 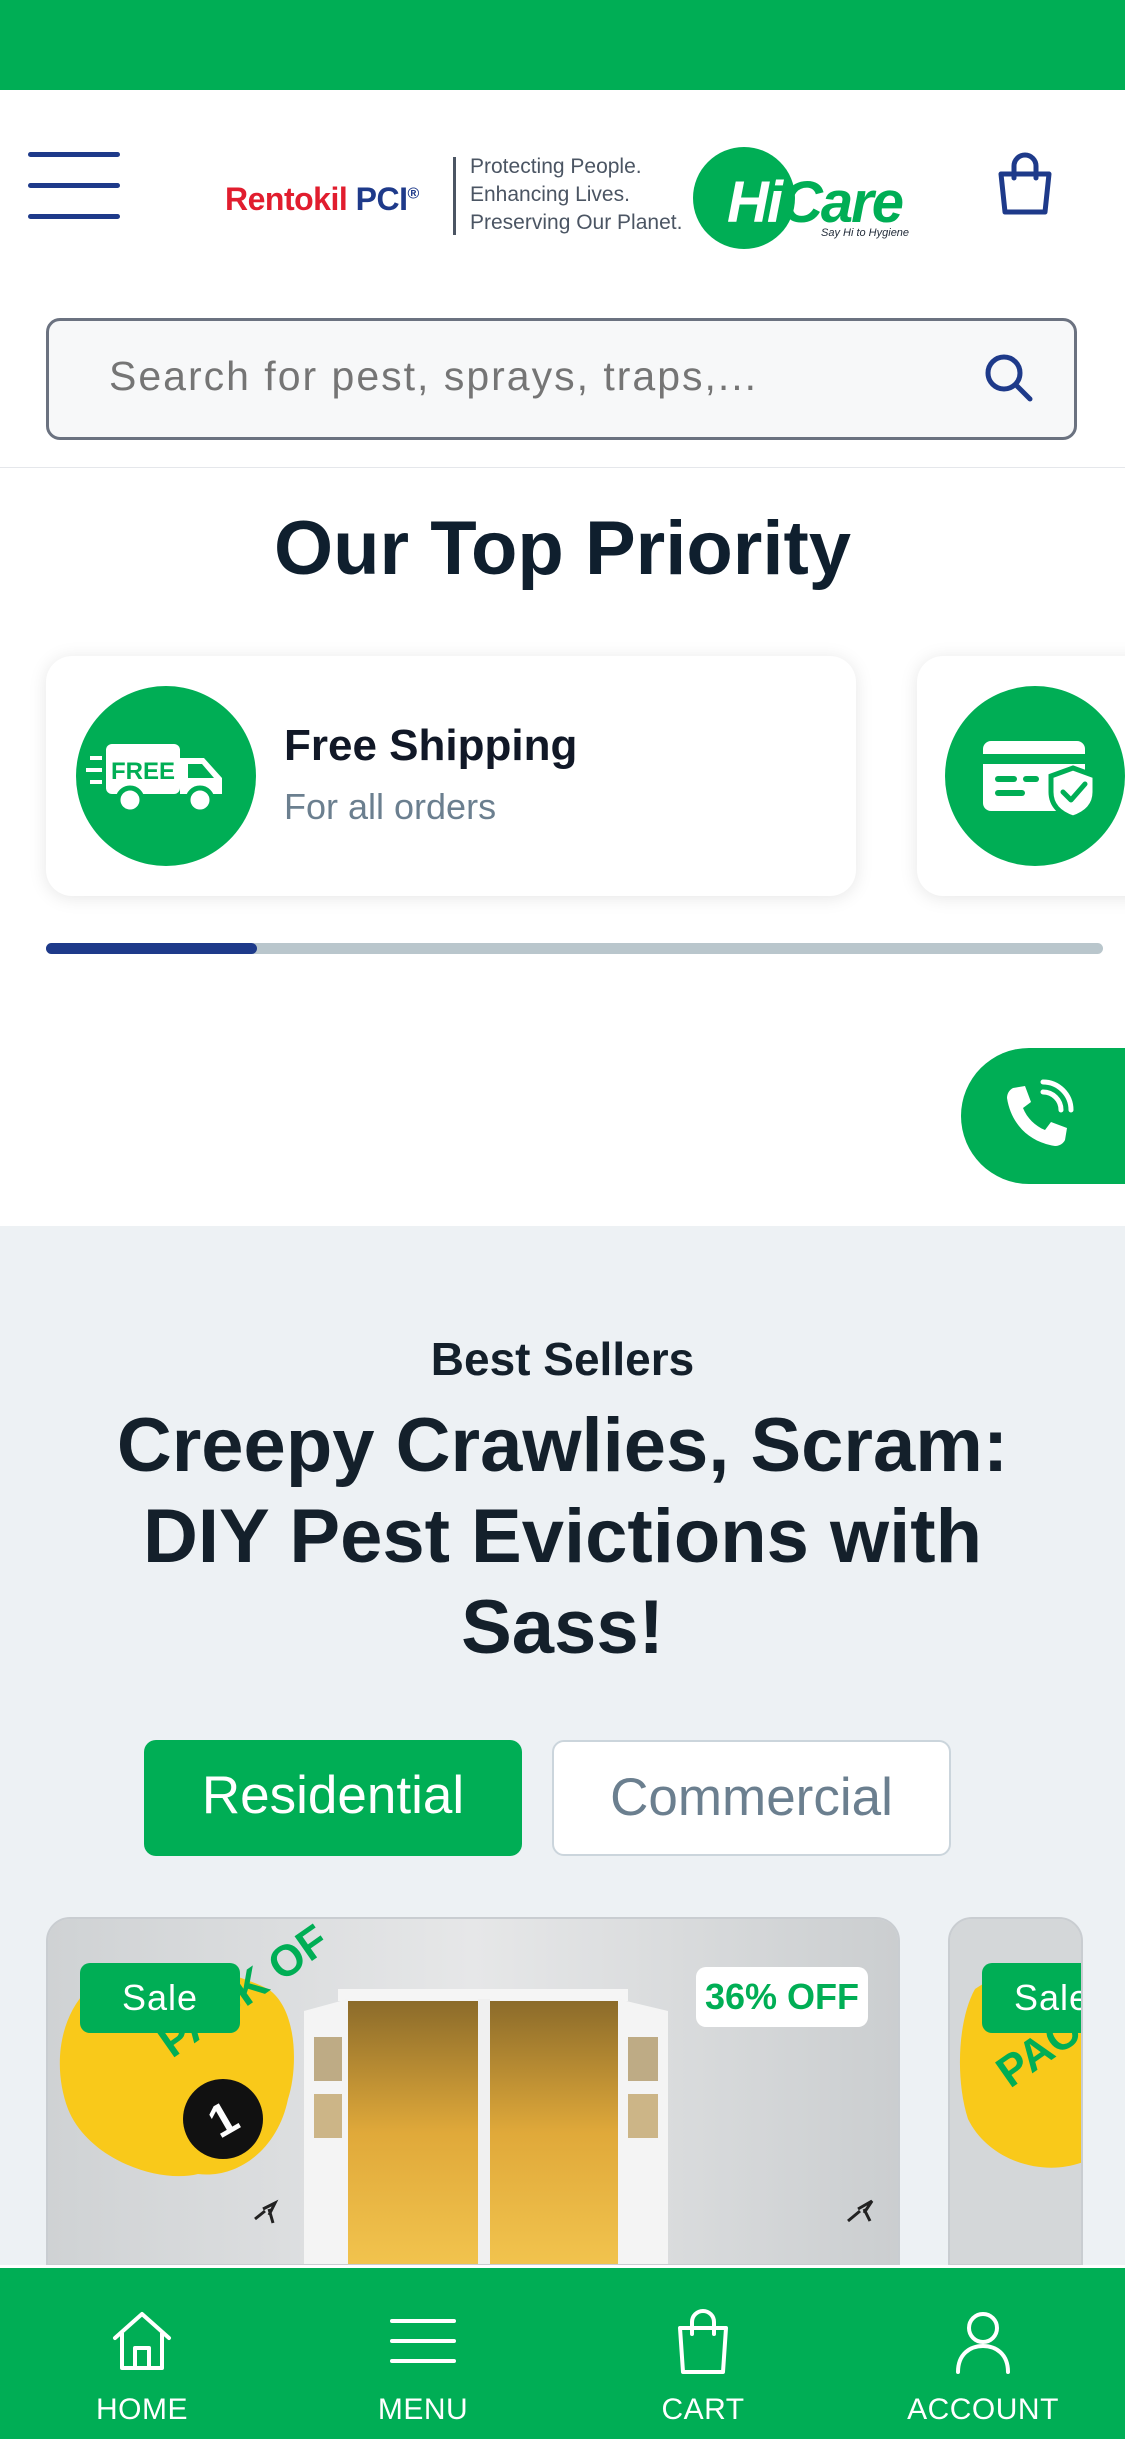 What do you see at coordinates (509, 376) in the screenshot?
I see `search-input` at bounding box center [509, 376].